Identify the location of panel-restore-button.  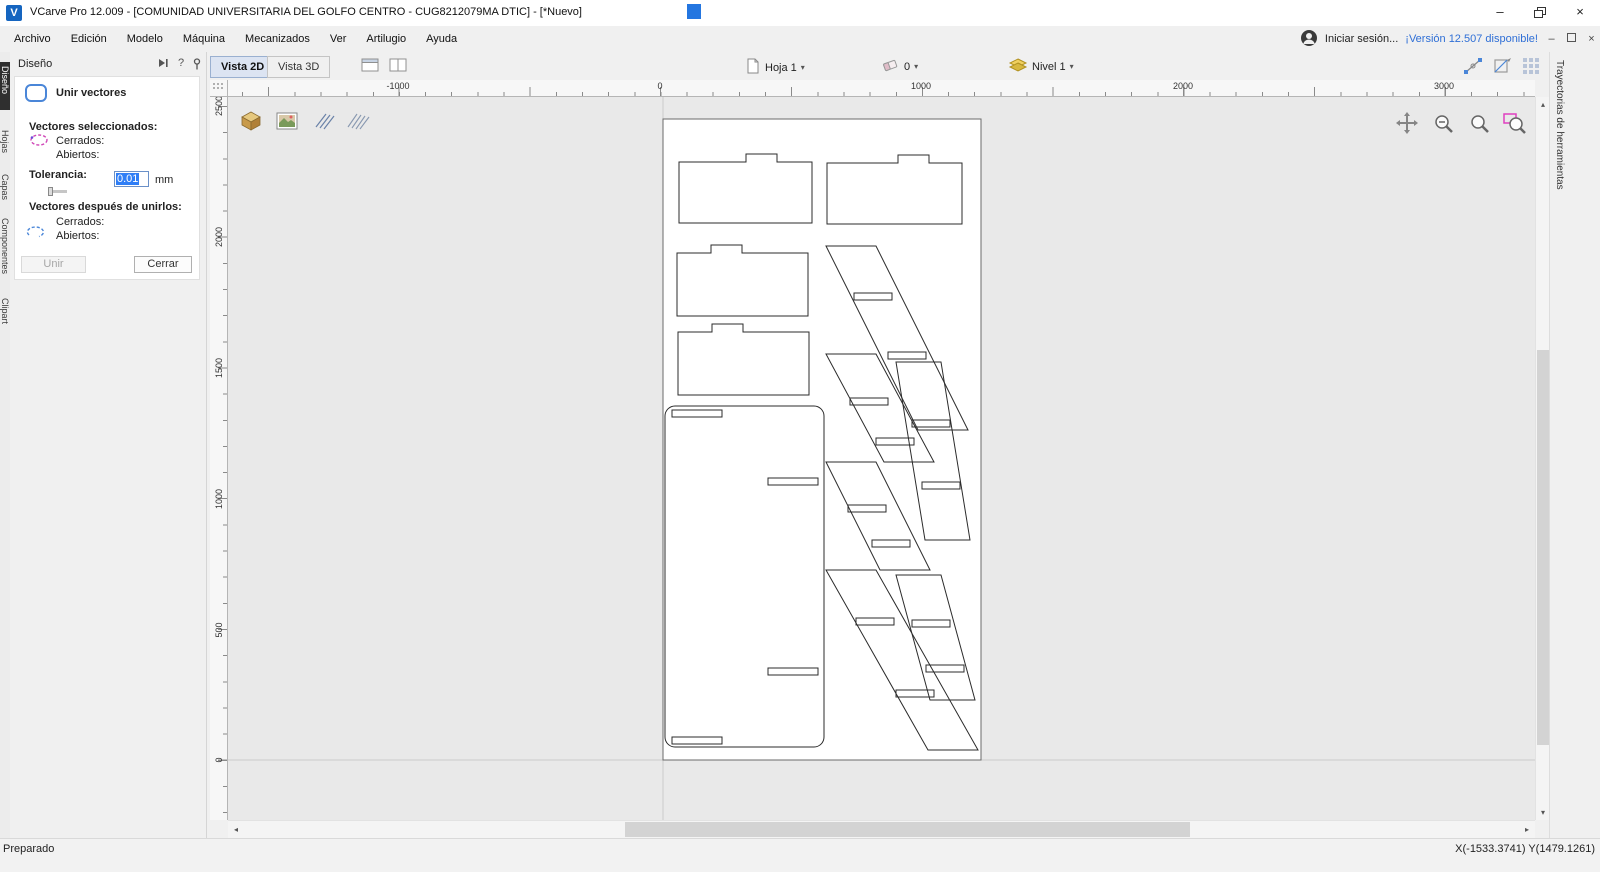
(1571, 39).